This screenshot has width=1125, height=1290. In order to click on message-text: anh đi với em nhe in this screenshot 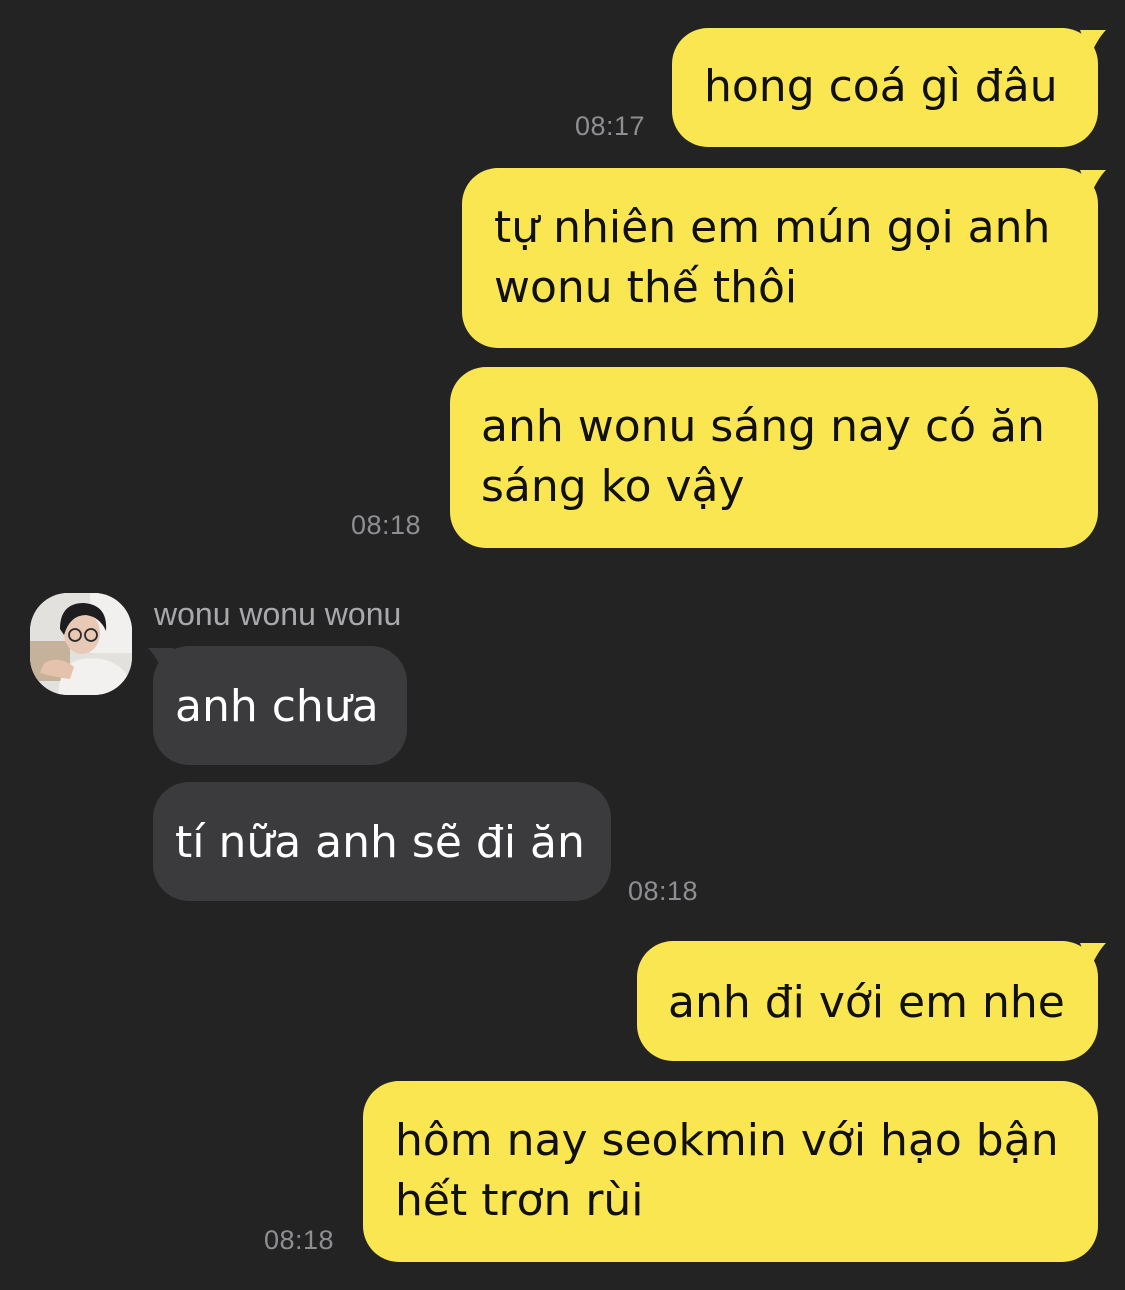, I will do `click(866, 1002)`.